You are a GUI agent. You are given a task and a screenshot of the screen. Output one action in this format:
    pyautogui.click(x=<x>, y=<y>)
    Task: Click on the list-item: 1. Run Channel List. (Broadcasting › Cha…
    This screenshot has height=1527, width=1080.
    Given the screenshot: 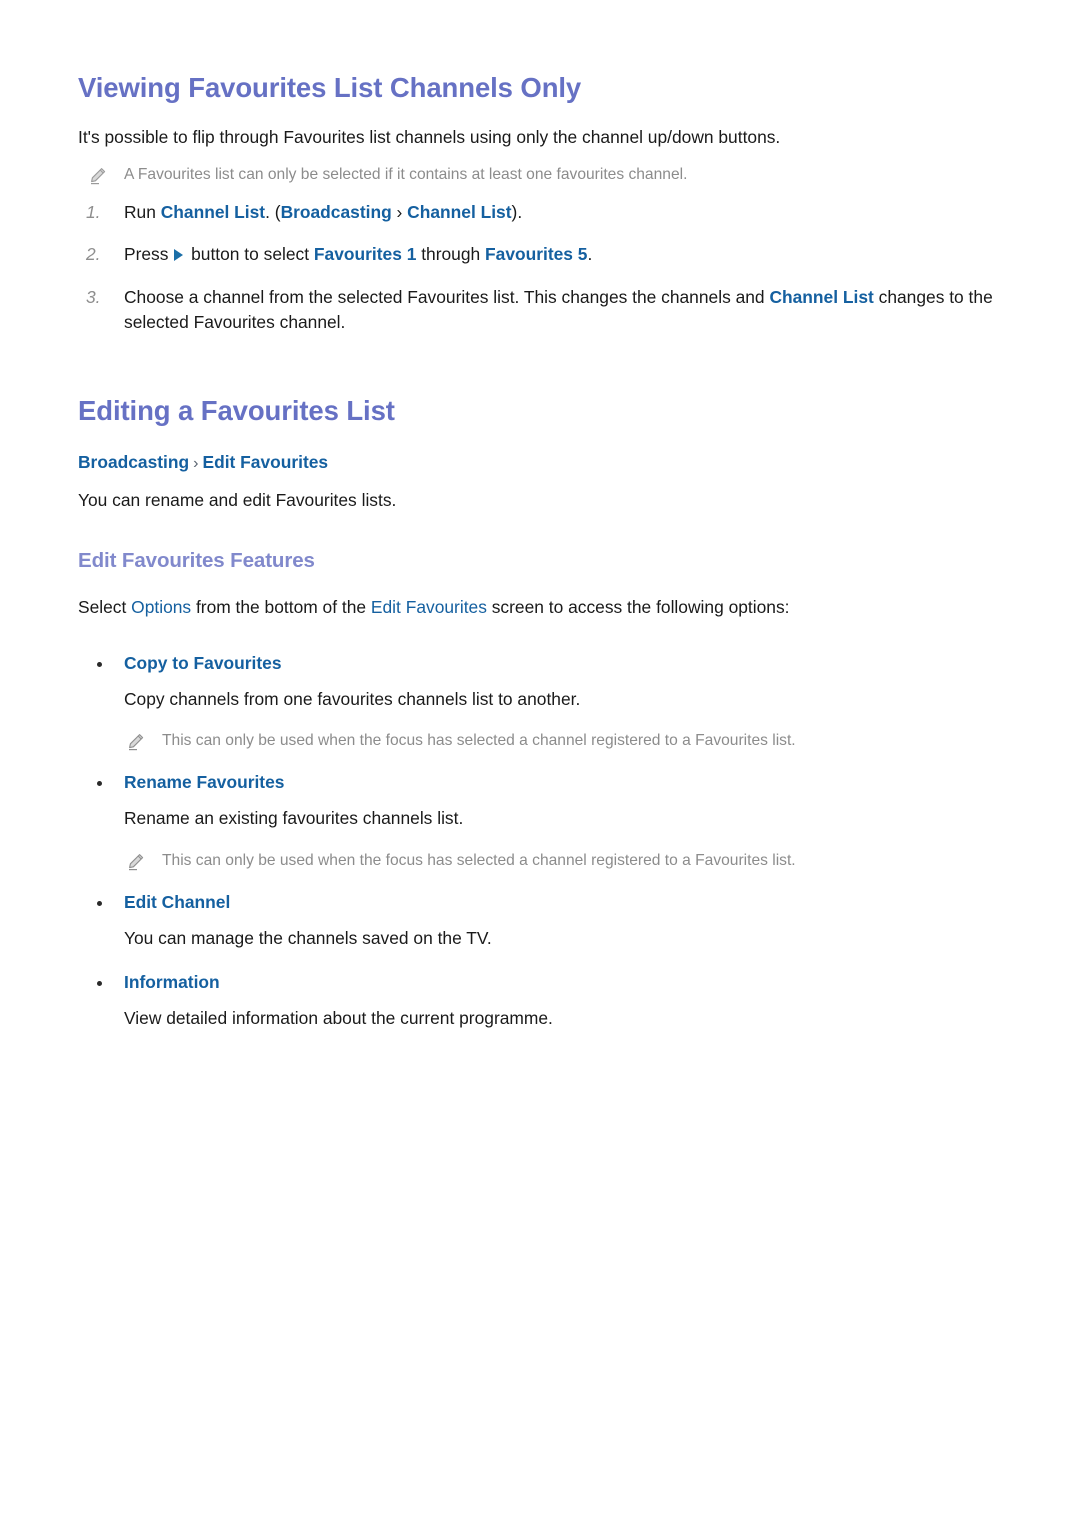 What is the action you would take?
    pyautogui.click(x=540, y=212)
    